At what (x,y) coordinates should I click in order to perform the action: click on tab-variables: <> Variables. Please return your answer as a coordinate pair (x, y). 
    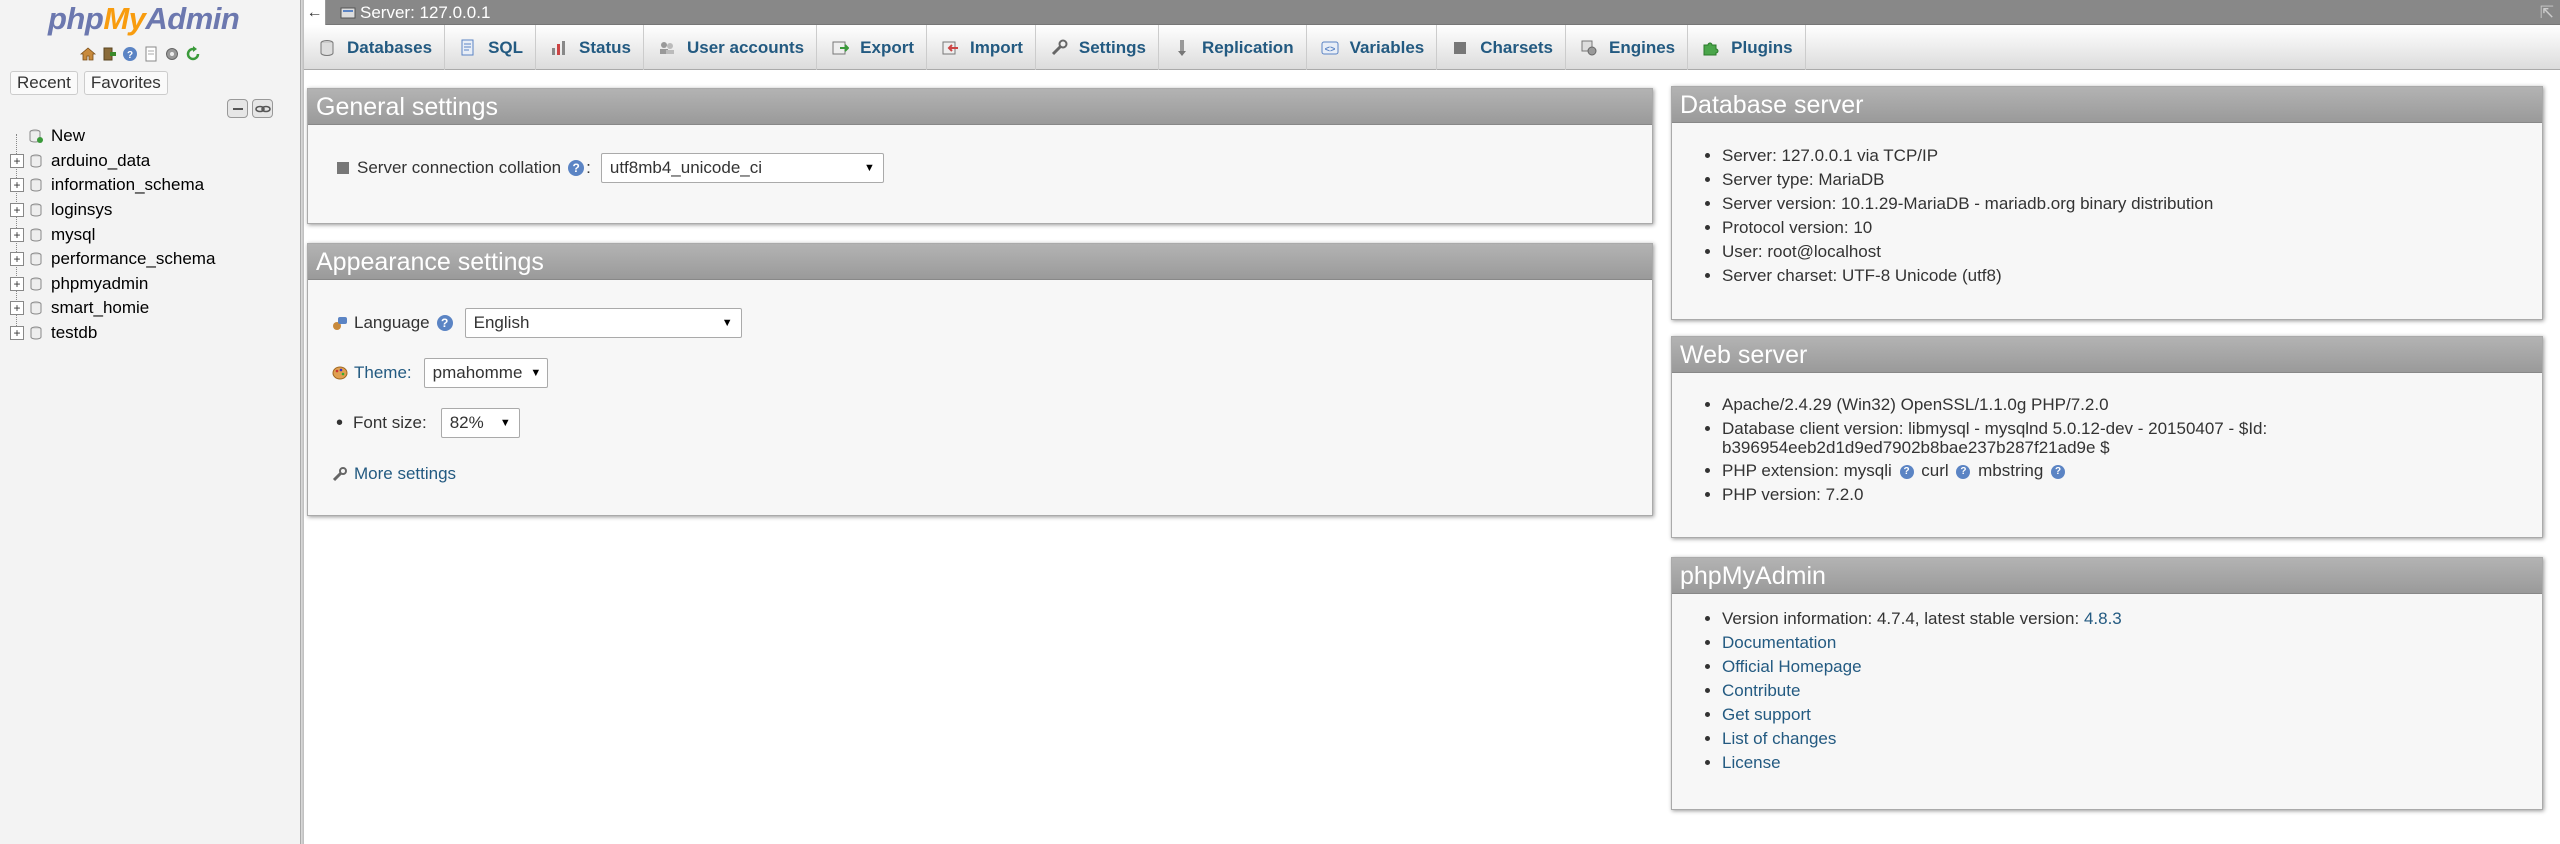
    Looking at the image, I should click on (1372, 47).